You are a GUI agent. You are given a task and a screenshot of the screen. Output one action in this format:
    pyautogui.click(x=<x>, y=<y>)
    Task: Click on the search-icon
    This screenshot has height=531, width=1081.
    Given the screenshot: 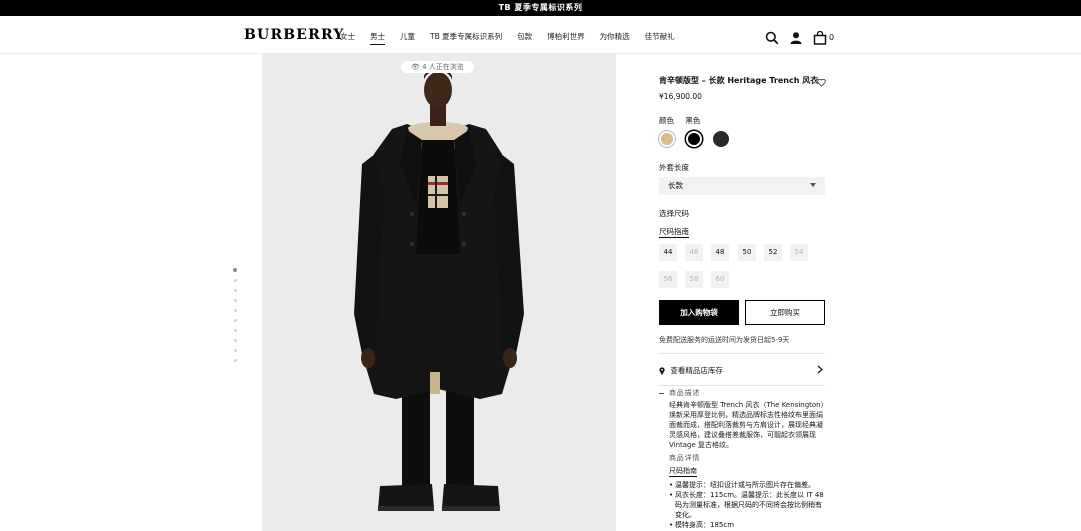 What is the action you would take?
    pyautogui.click(x=772, y=38)
    